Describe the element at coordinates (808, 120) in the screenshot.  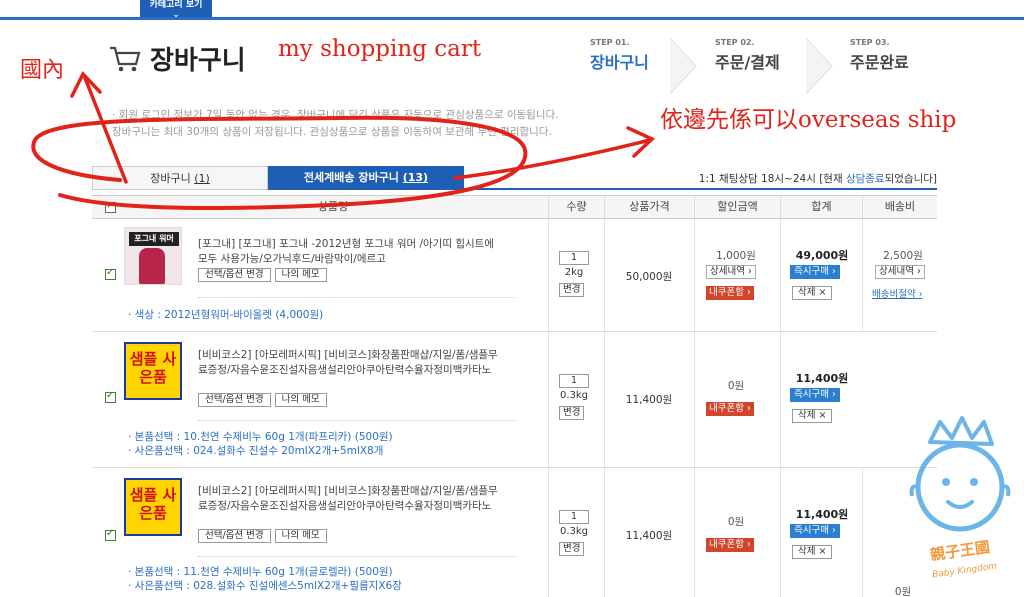
I see `annotation-overseas: 依邊先係可以overseas ship` at that location.